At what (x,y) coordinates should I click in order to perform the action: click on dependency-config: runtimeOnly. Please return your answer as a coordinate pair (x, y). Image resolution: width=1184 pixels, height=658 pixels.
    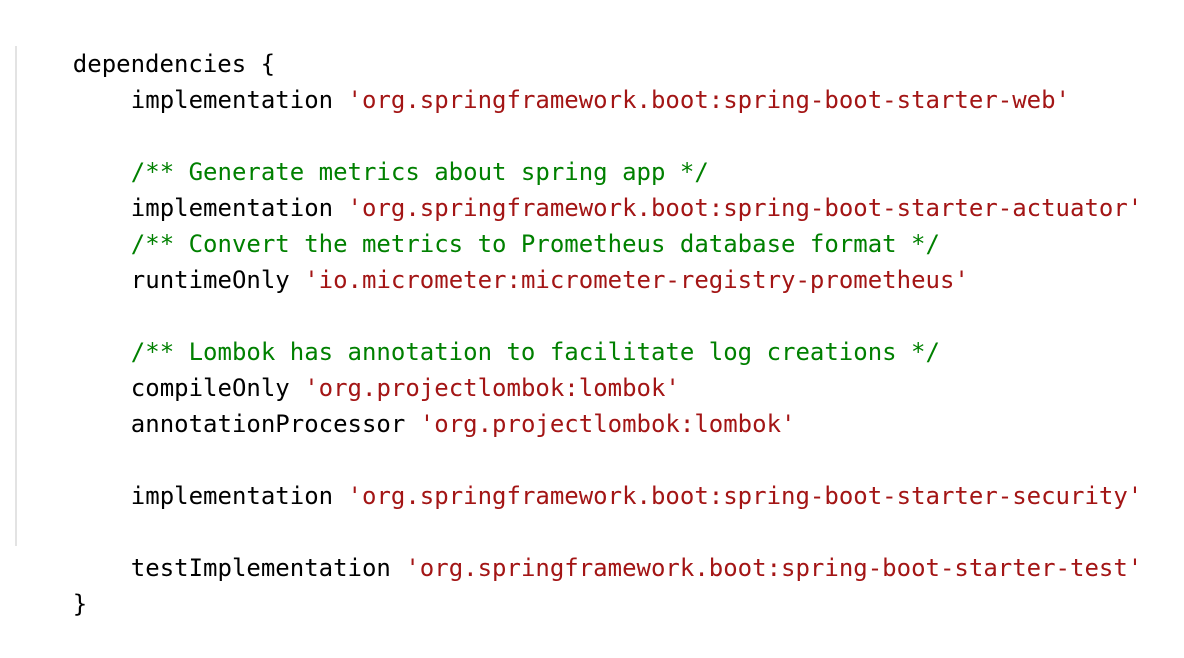
    Looking at the image, I should click on (210, 280).